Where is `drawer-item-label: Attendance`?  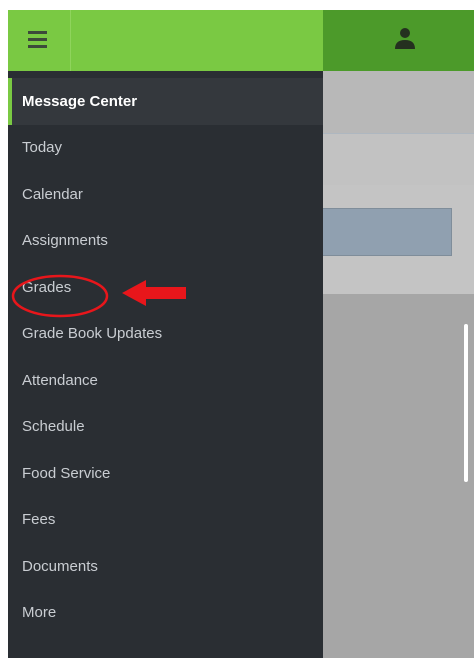 drawer-item-label: Attendance is located at coordinates (60, 380).